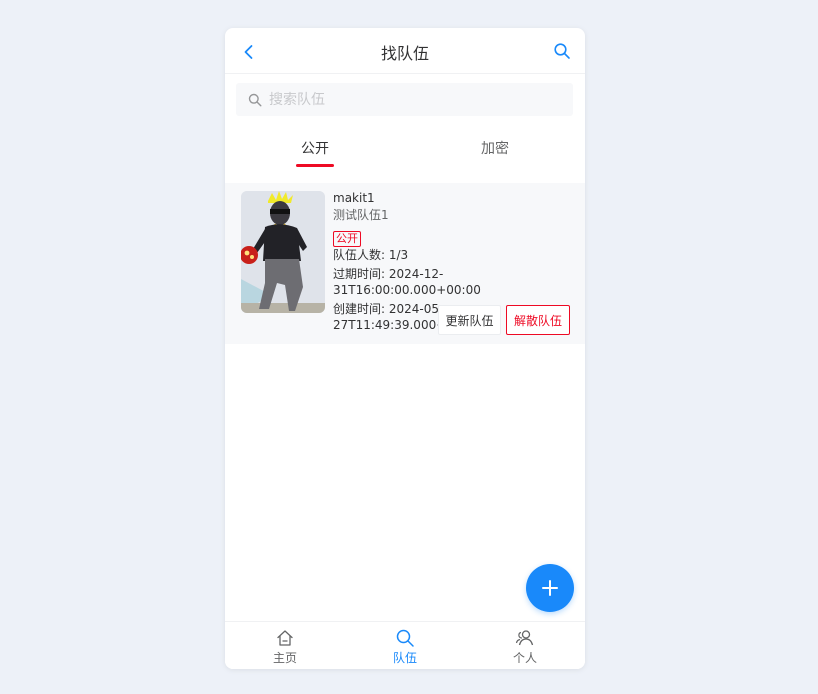  Describe the element at coordinates (524, 638) in the screenshot. I see `user-friends-icon` at that location.